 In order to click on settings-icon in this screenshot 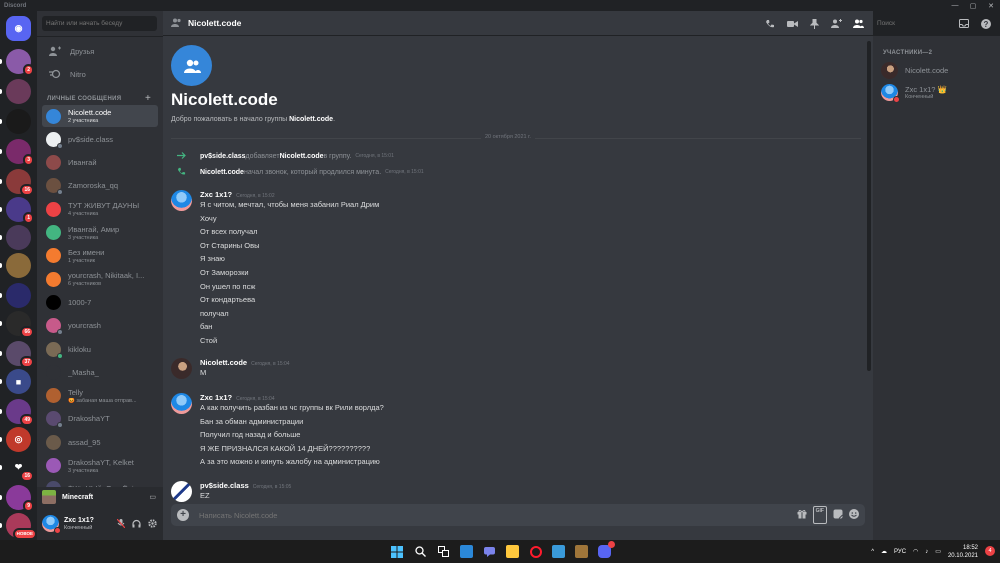, I will do `click(152, 524)`.